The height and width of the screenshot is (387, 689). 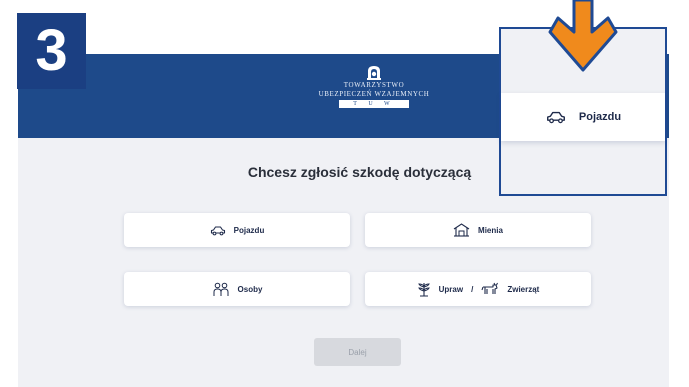 I want to click on tuw-logo-icon, so click(x=374, y=73).